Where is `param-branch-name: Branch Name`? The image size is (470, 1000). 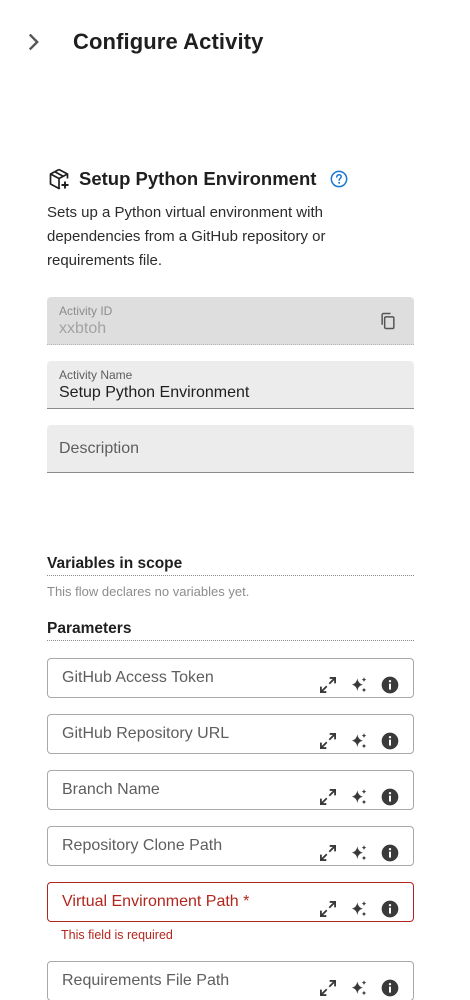
param-branch-name: Branch Name is located at coordinates (230, 790).